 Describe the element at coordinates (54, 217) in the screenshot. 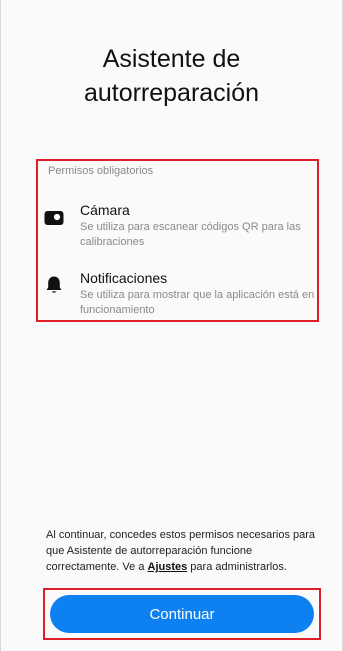

I see `camera-icon` at that location.